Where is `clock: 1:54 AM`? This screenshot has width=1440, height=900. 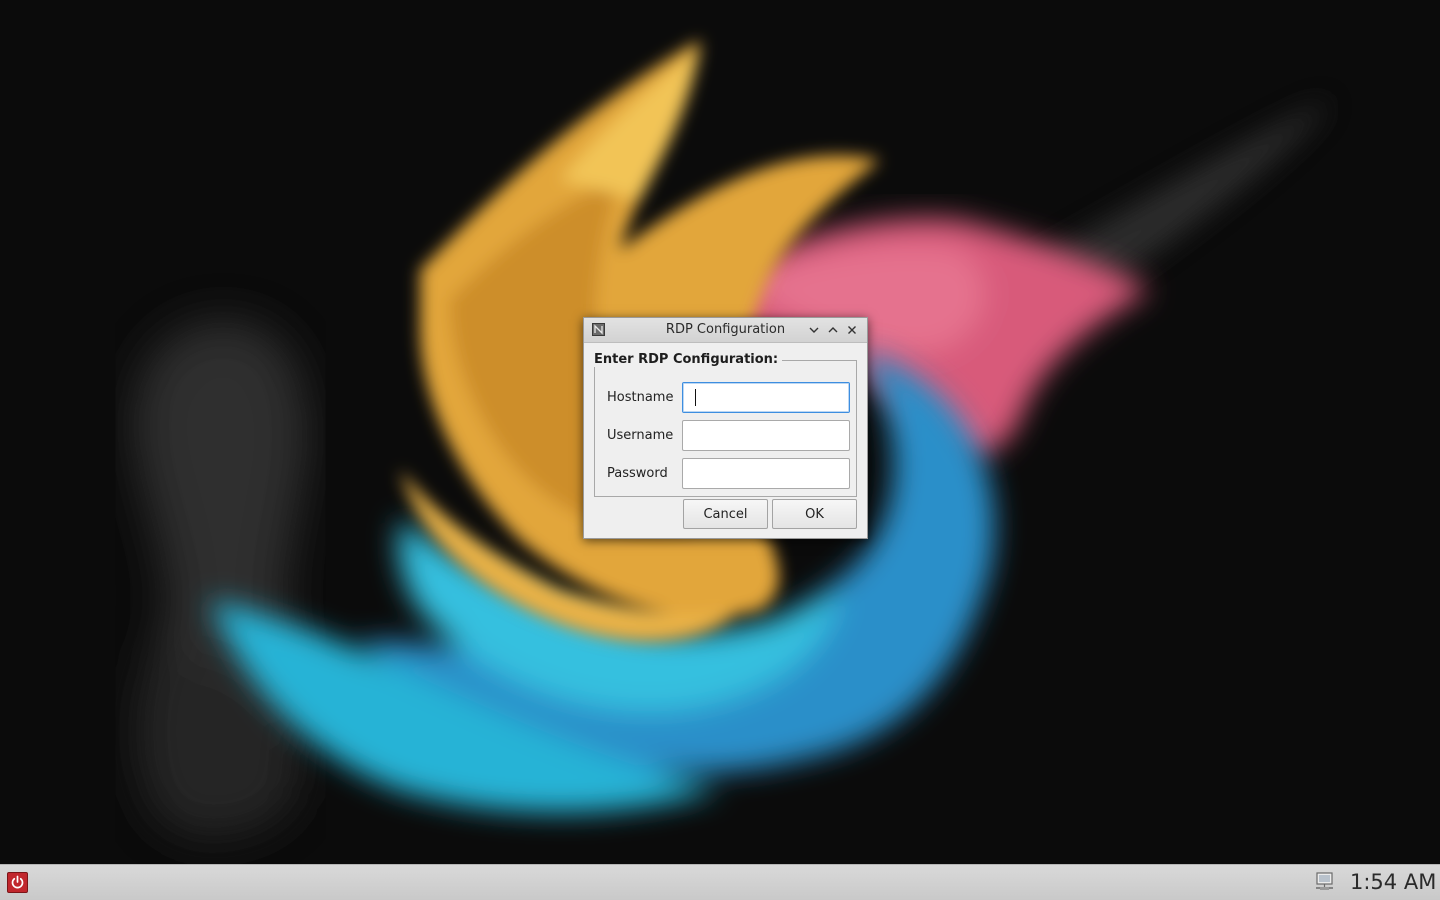 clock: 1:54 AM is located at coordinates (1393, 882).